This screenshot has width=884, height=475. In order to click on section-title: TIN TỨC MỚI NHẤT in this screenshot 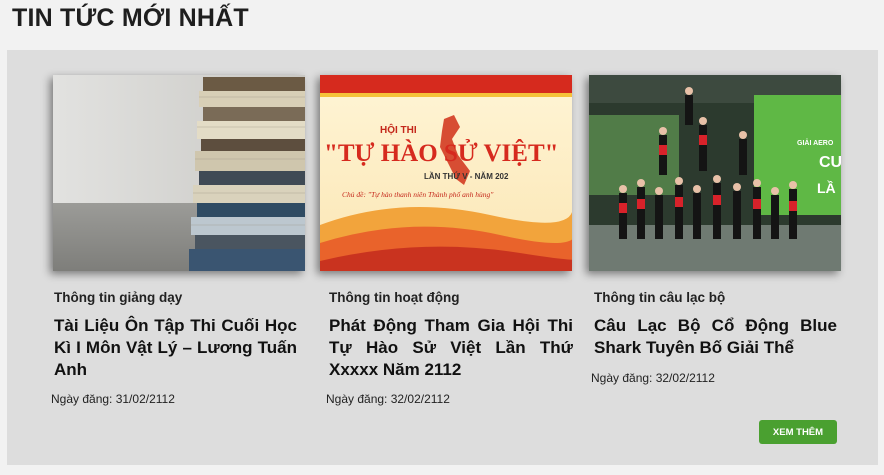, I will do `click(130, 18)`.